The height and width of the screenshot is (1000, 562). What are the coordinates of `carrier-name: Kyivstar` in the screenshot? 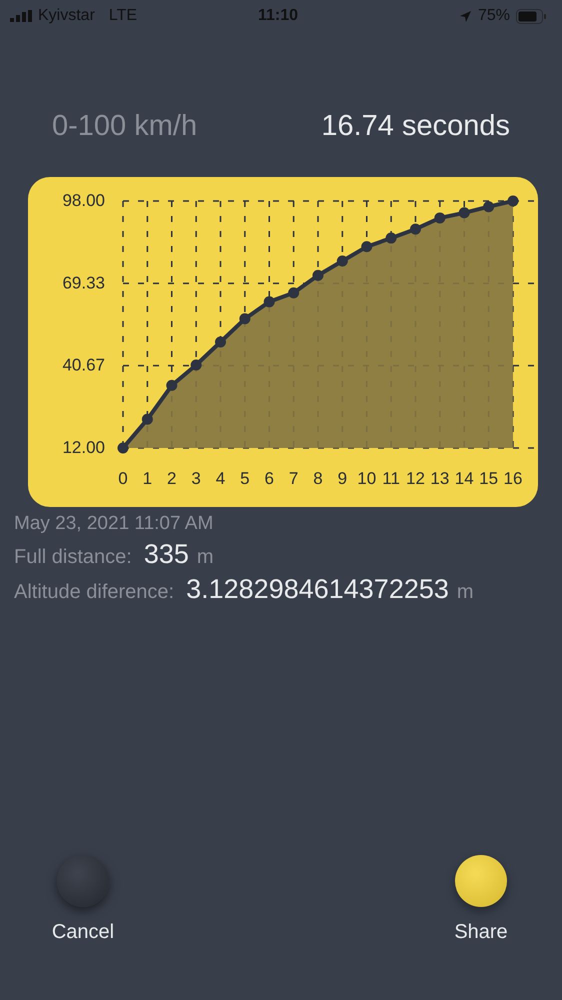 It's located at (66, 16).